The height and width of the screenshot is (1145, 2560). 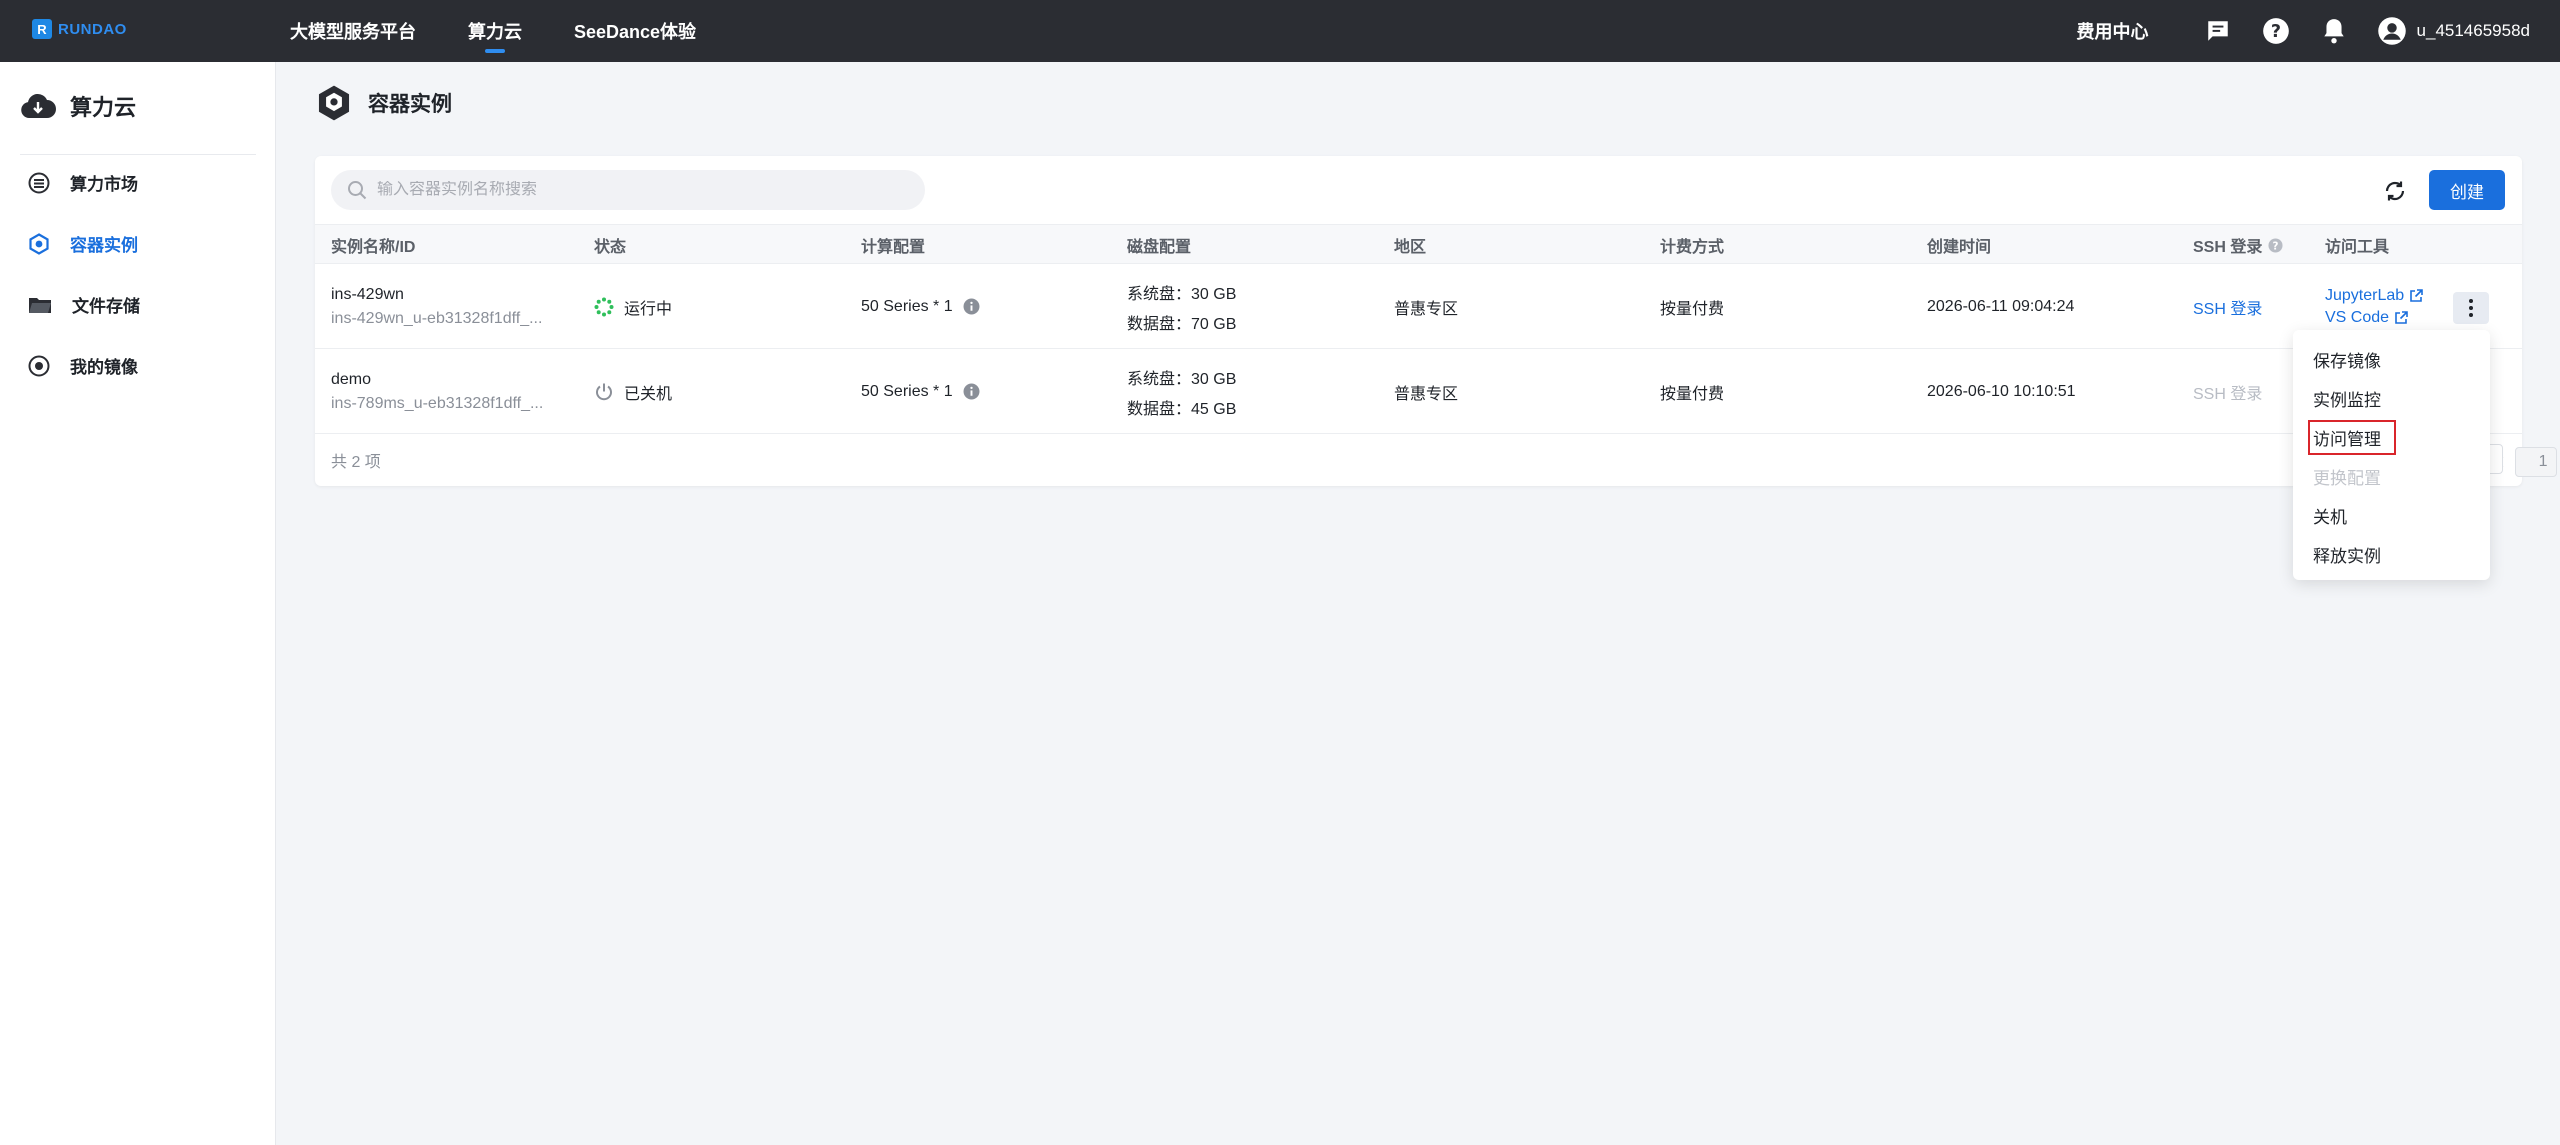 What do you see at coordinates (635, 31) in the screenshot?
I see `nav-seedance: SeeDance体验` at bounding box center [635, 31].